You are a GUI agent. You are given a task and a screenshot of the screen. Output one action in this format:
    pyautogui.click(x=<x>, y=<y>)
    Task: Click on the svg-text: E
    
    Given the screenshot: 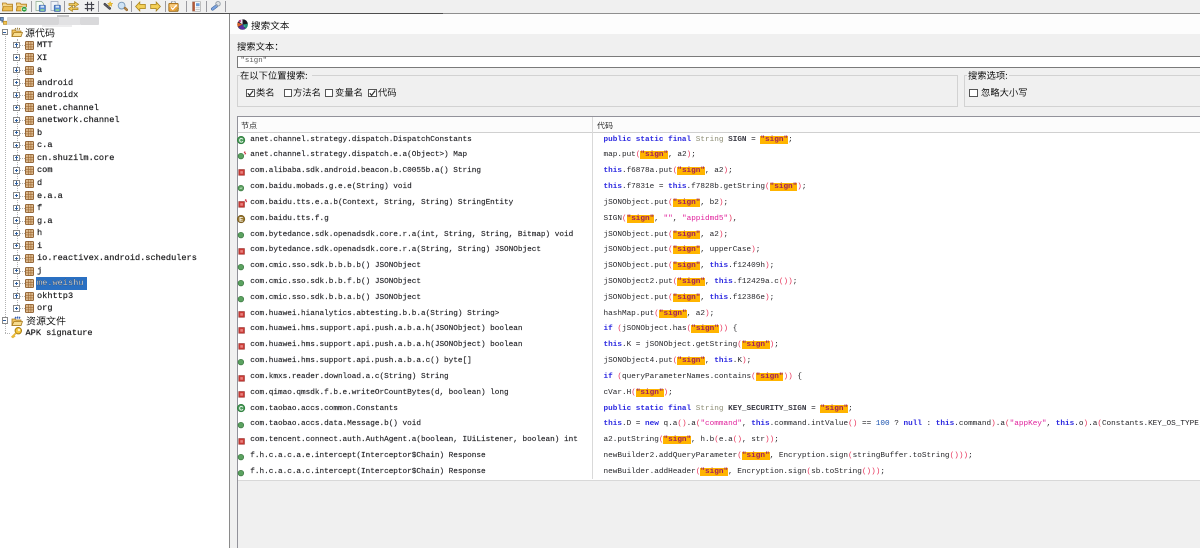 What is the action you would take?
    pyautogui.click(x=241, y=220)
    